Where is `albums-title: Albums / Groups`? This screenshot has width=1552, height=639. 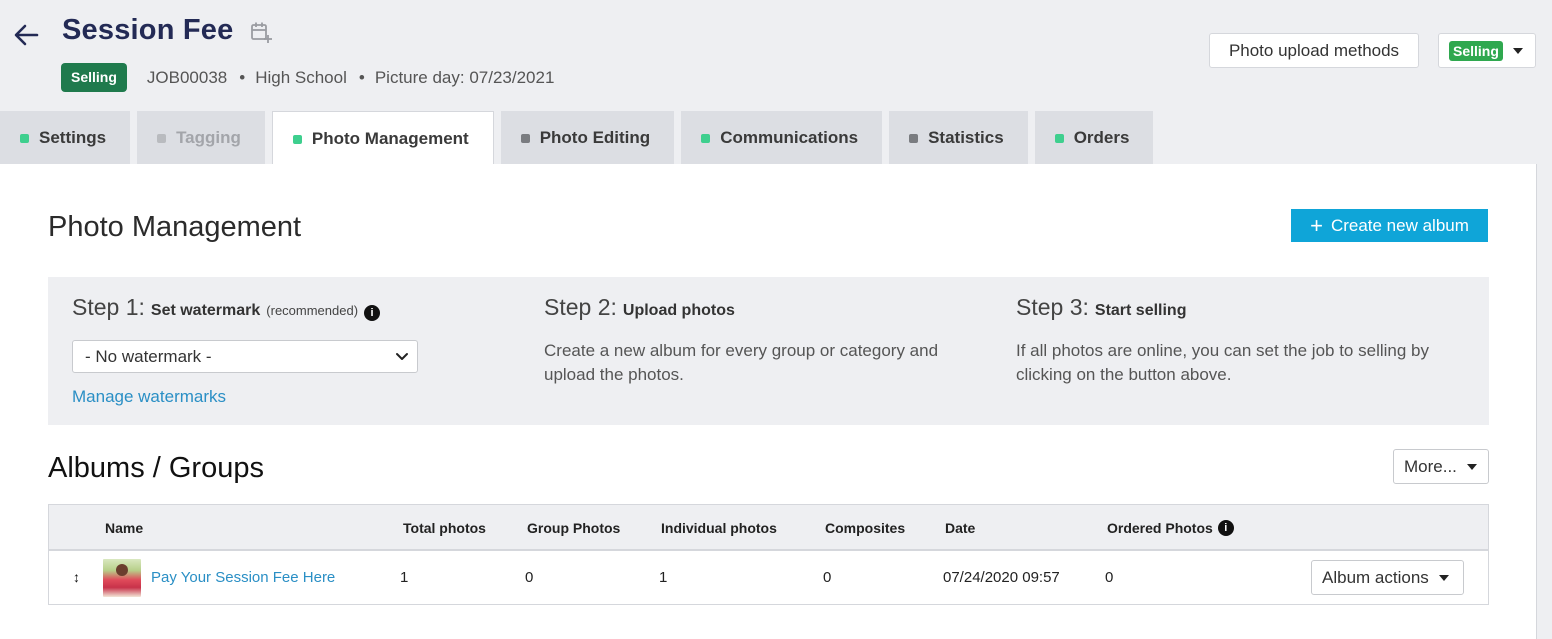 albums-title: Albums / Groups is located at coordinates (156, 468).